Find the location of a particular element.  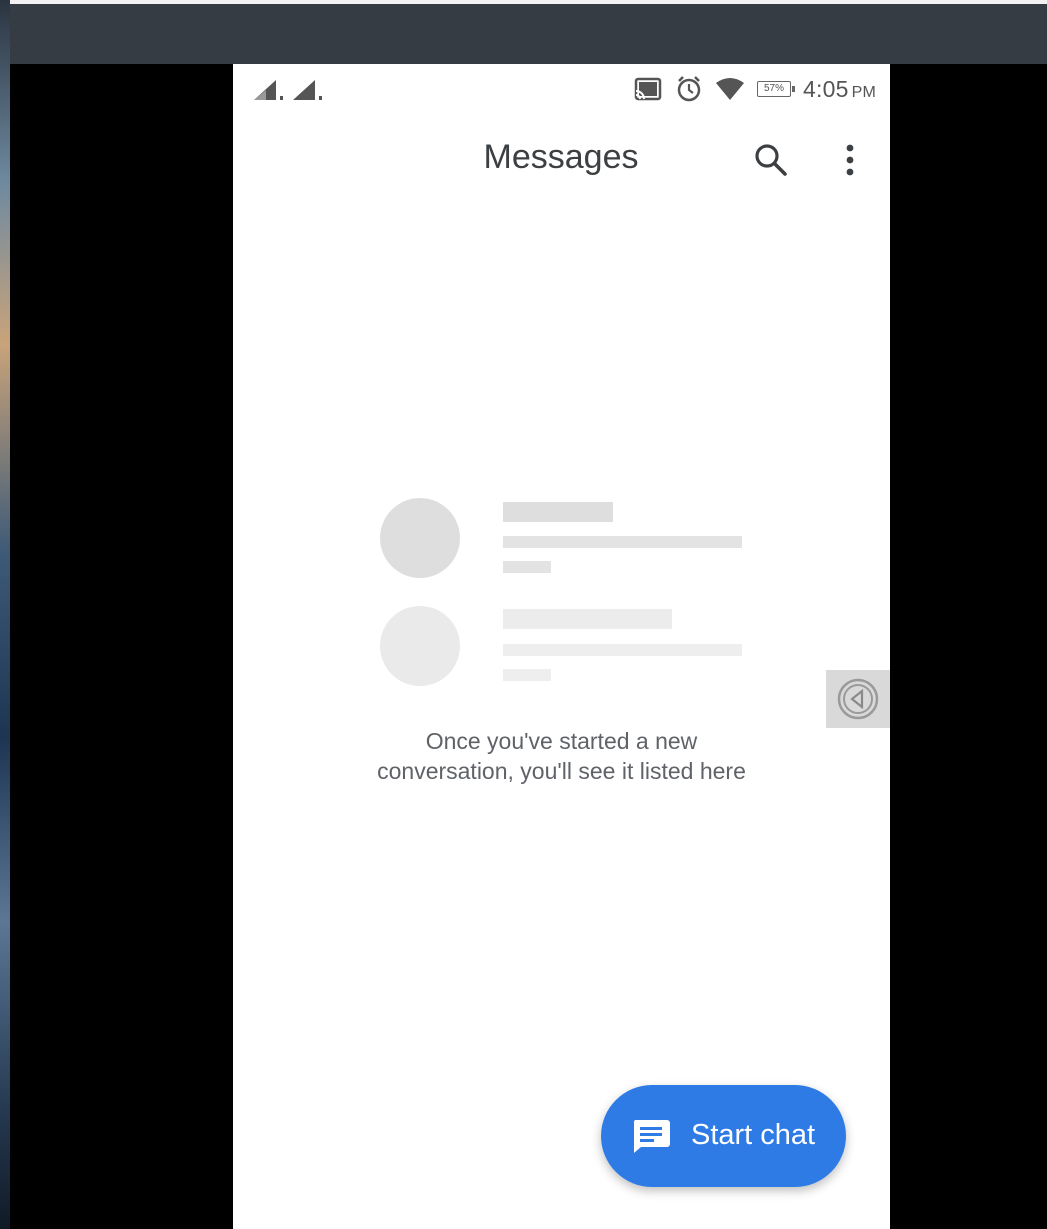

alarm-icon is located at coordinates (689, 89).